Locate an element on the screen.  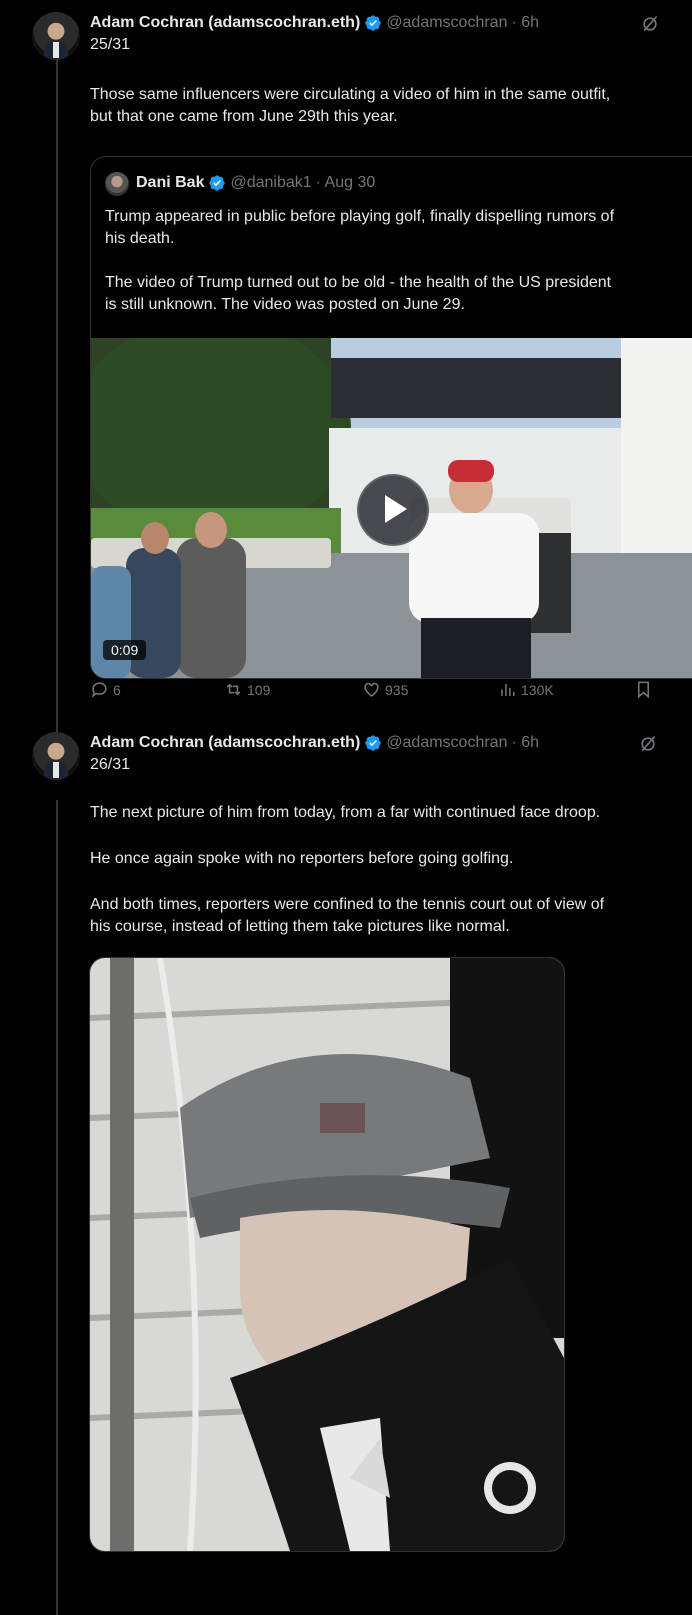
analytics-icon is located at coordinates (508, 689).